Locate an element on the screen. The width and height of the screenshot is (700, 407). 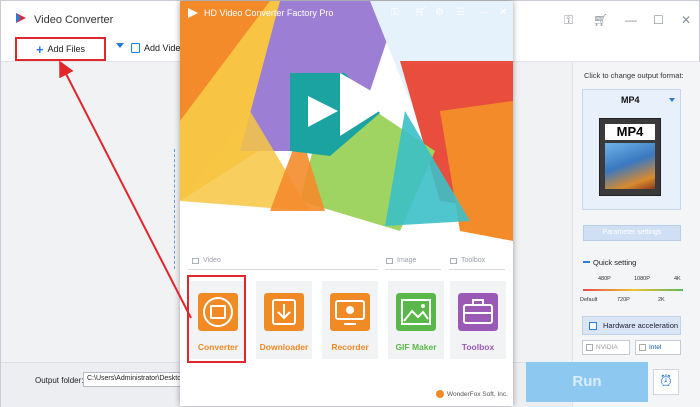
toolbox-icon is located at coordinates (478, 312).